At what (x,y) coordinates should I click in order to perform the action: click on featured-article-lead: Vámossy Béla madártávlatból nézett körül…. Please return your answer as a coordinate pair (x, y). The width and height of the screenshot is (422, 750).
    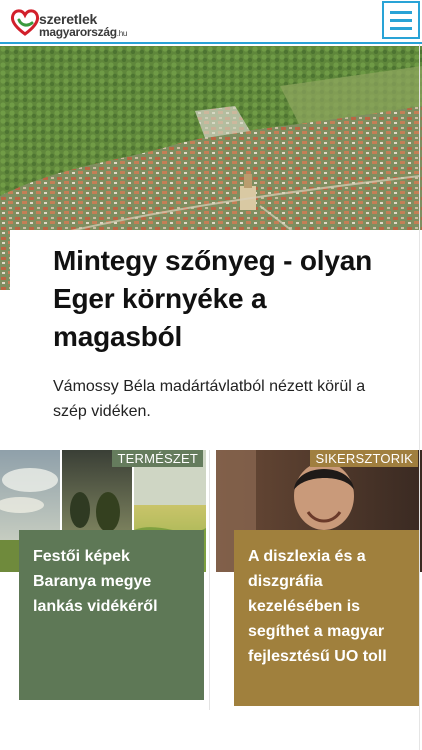
    Looking at the image, I should click on (209, 399).